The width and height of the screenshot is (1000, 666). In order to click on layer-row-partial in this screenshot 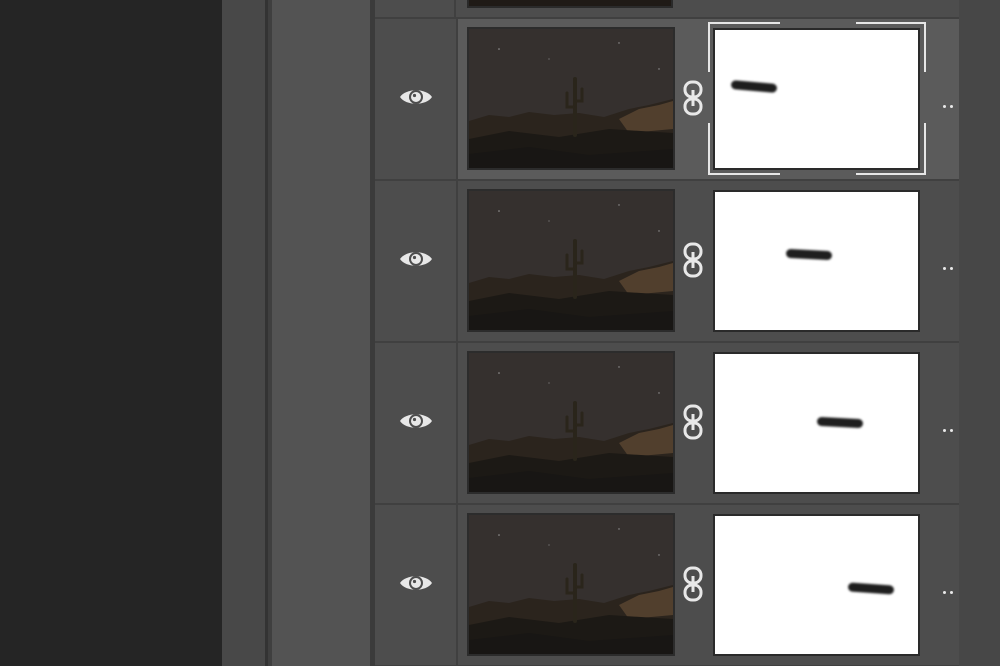, I will do `click(667, 8)`.